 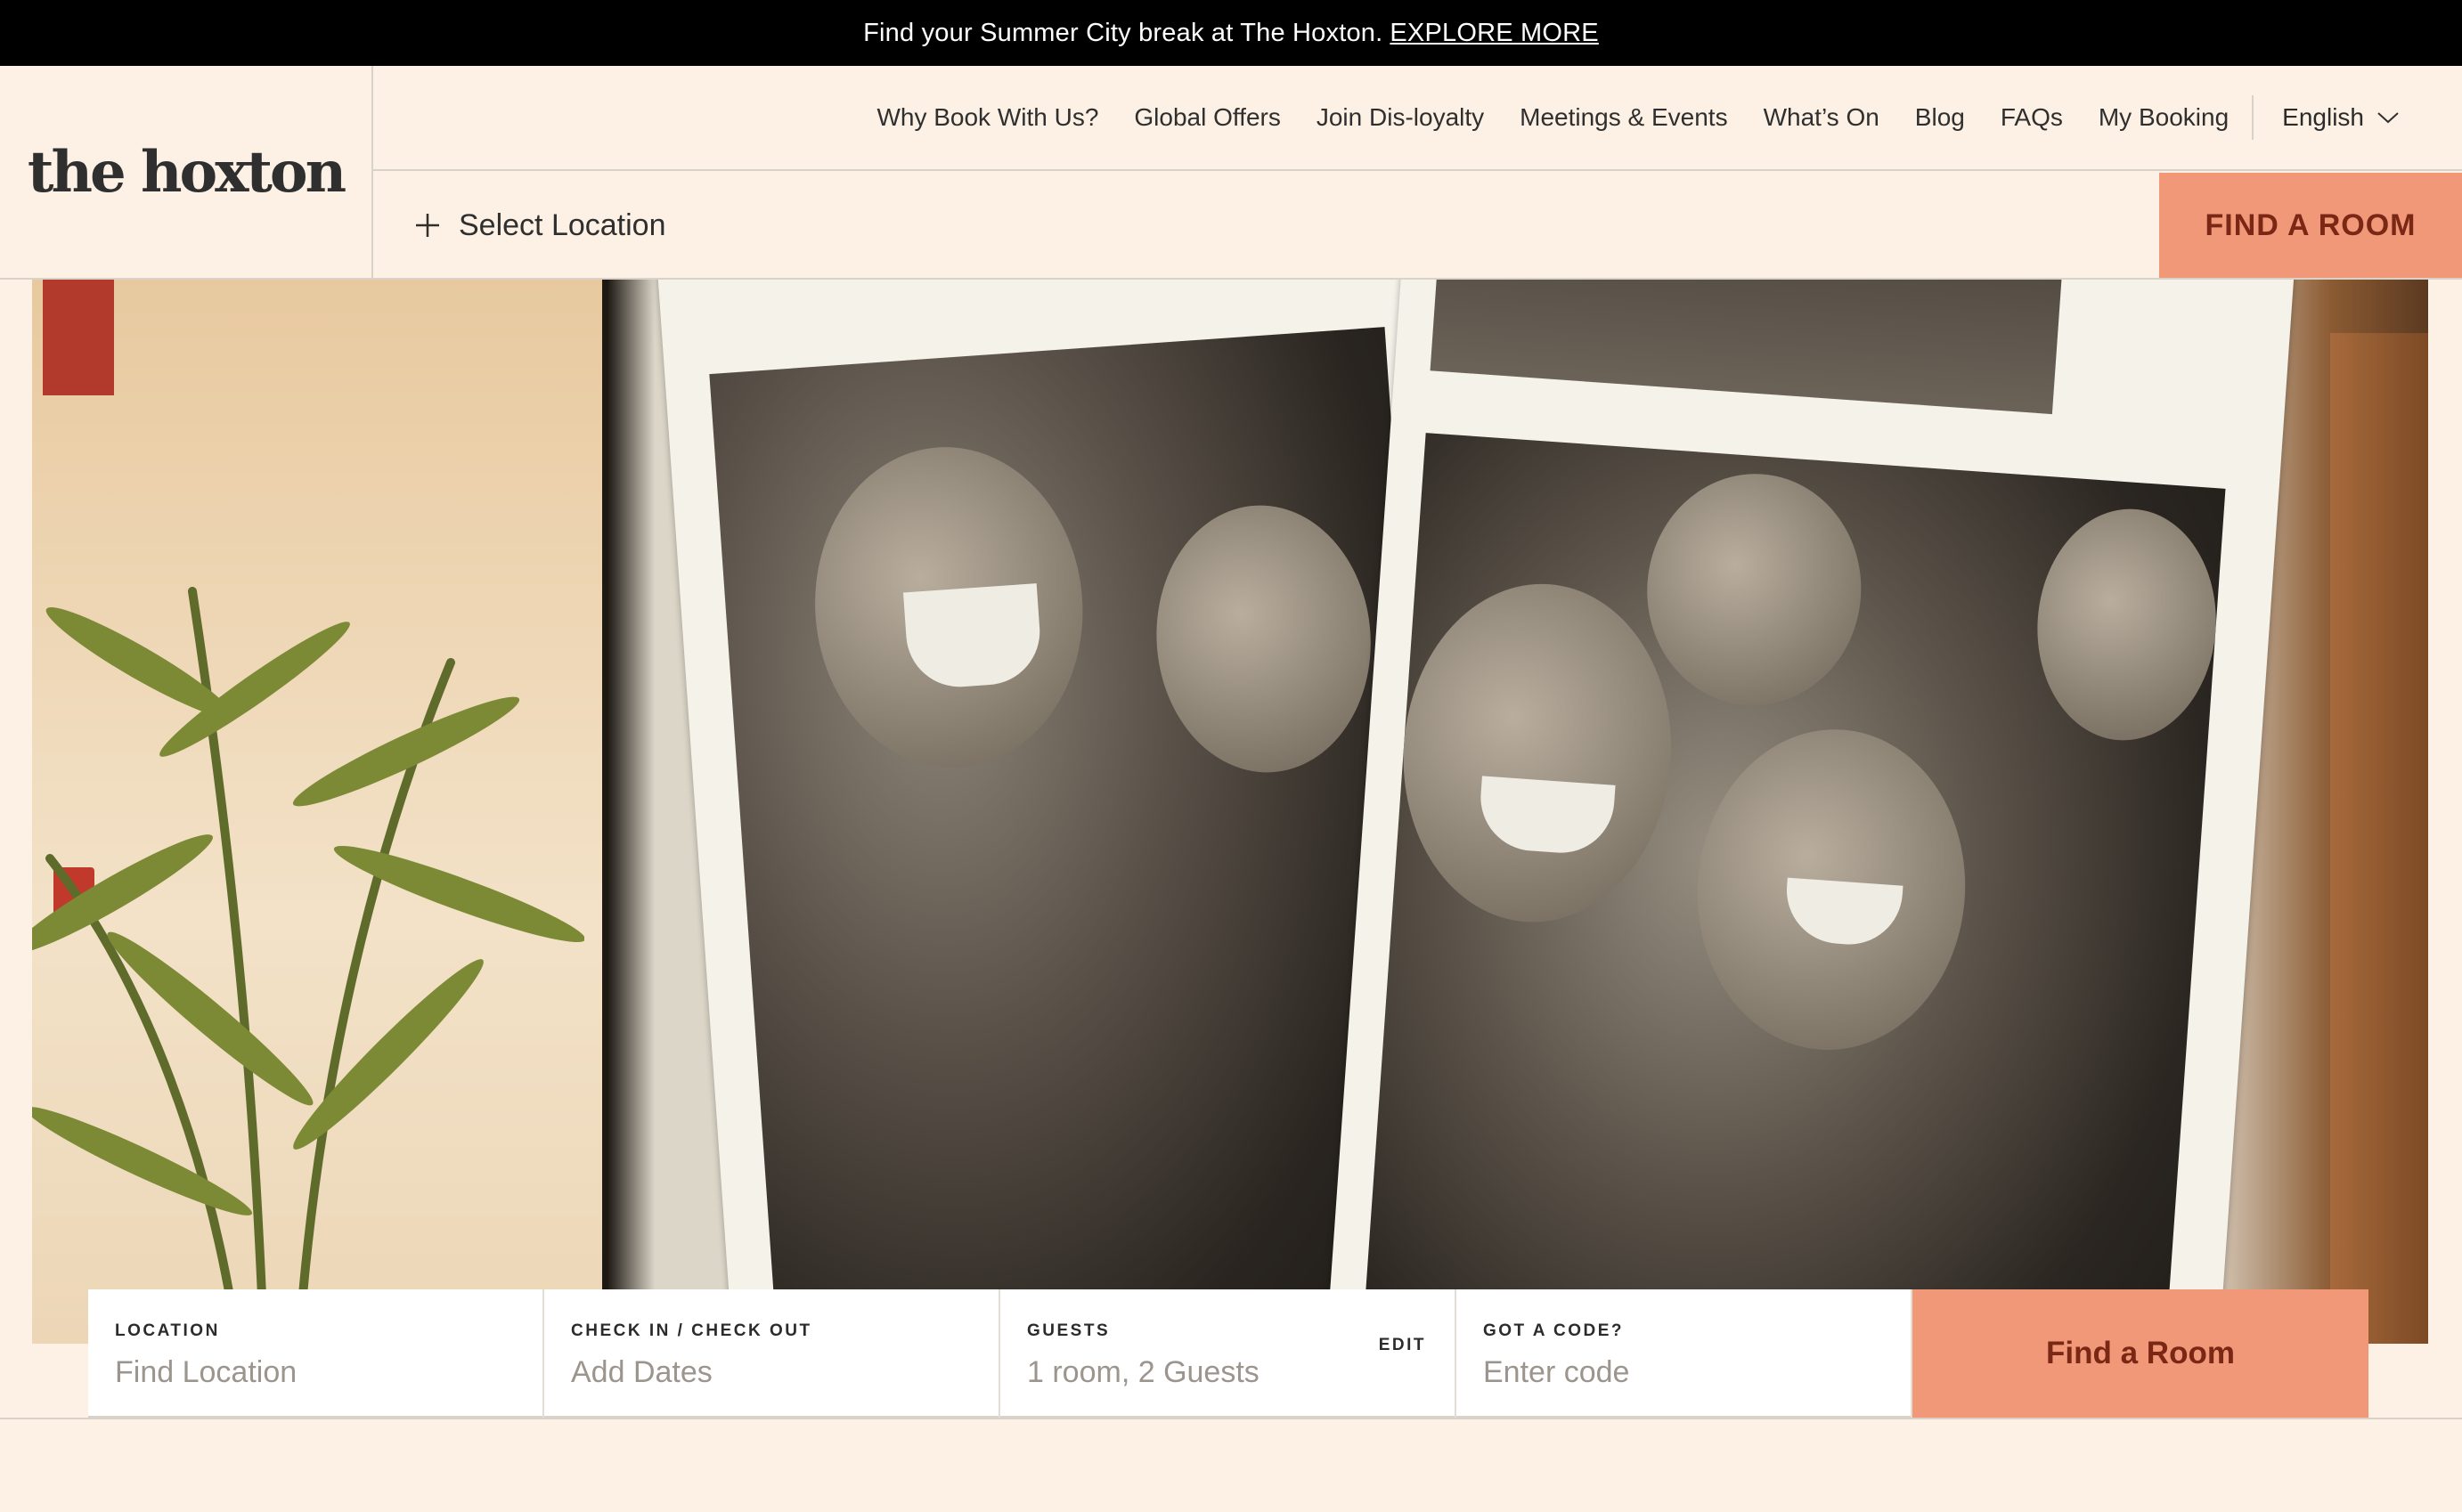 I want to click on logo: the hoxton, so click(x=187, y=172).